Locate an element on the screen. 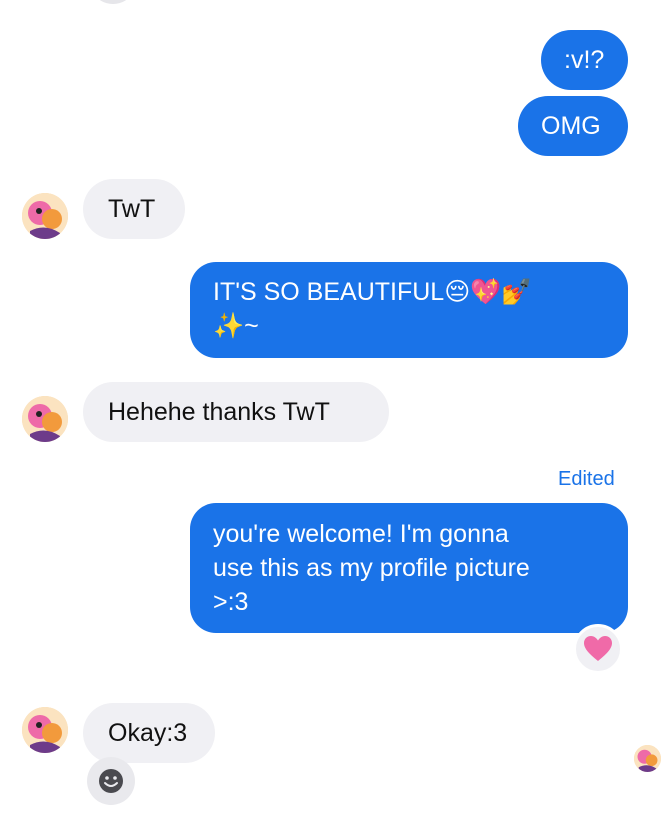 The height and width of the screenshot is (824, 665). heart-reaction is located at coordinates (598, 649).